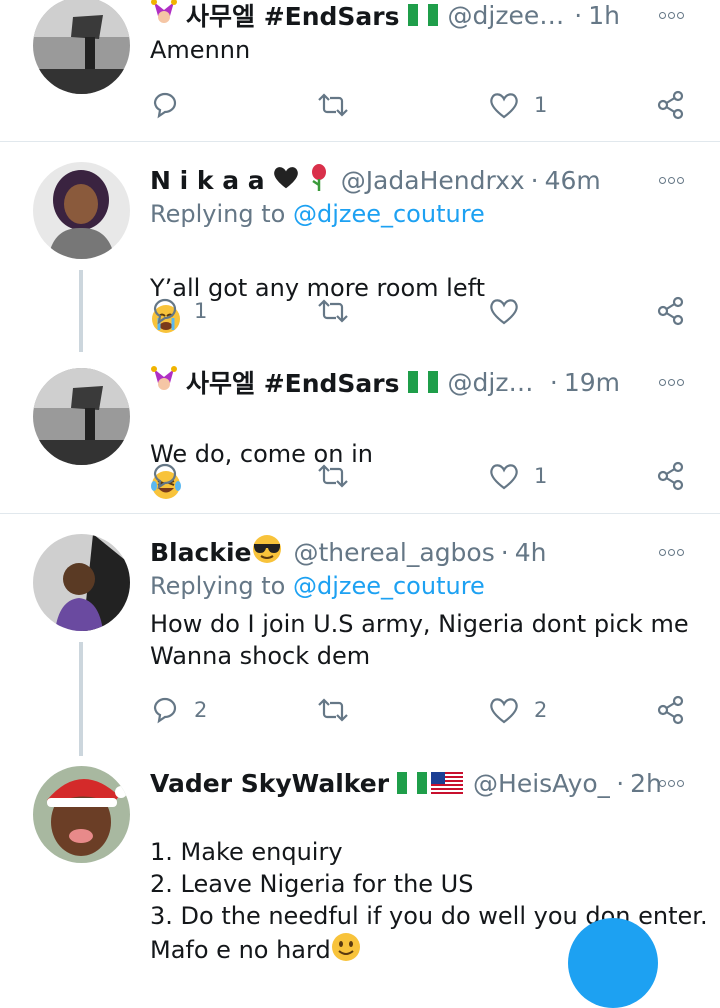  I want to click on handle: @HeisAyo_, so click(541, 783).